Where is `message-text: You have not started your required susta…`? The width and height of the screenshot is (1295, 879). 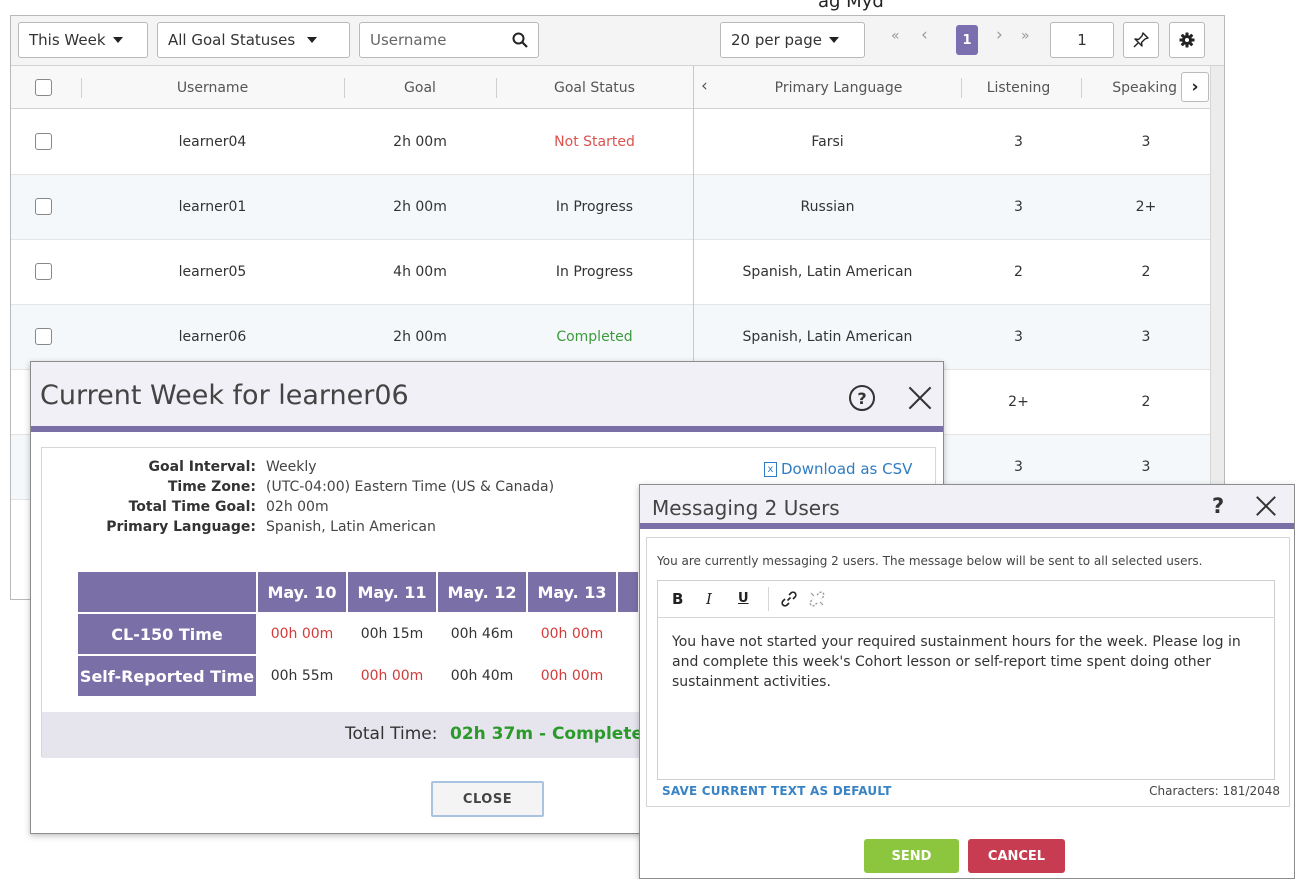
message-text: You have not started your required susta… is located at coordinates (964, 662).